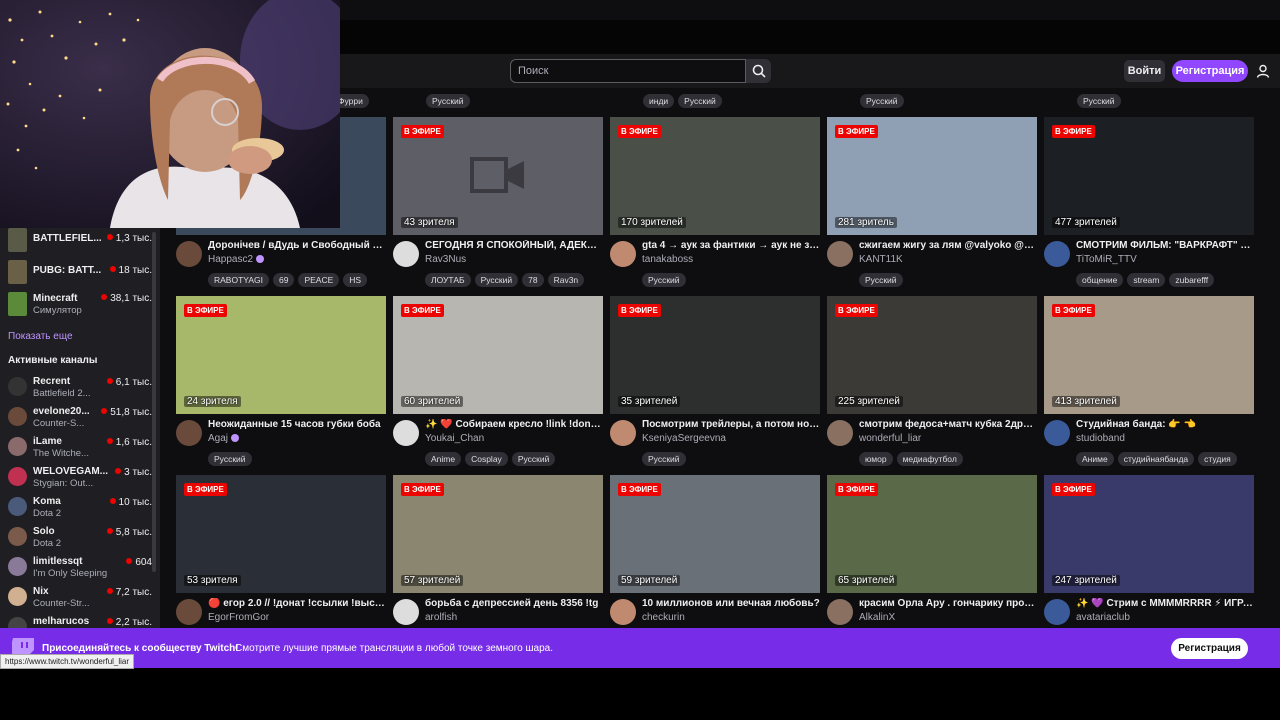 The image size is (1280, 720). Describe the element at coordinates (932, 534) in the screenshot. I see `stream-thumbnail: В ЭФИРЕ 65 зрителей` at that location.